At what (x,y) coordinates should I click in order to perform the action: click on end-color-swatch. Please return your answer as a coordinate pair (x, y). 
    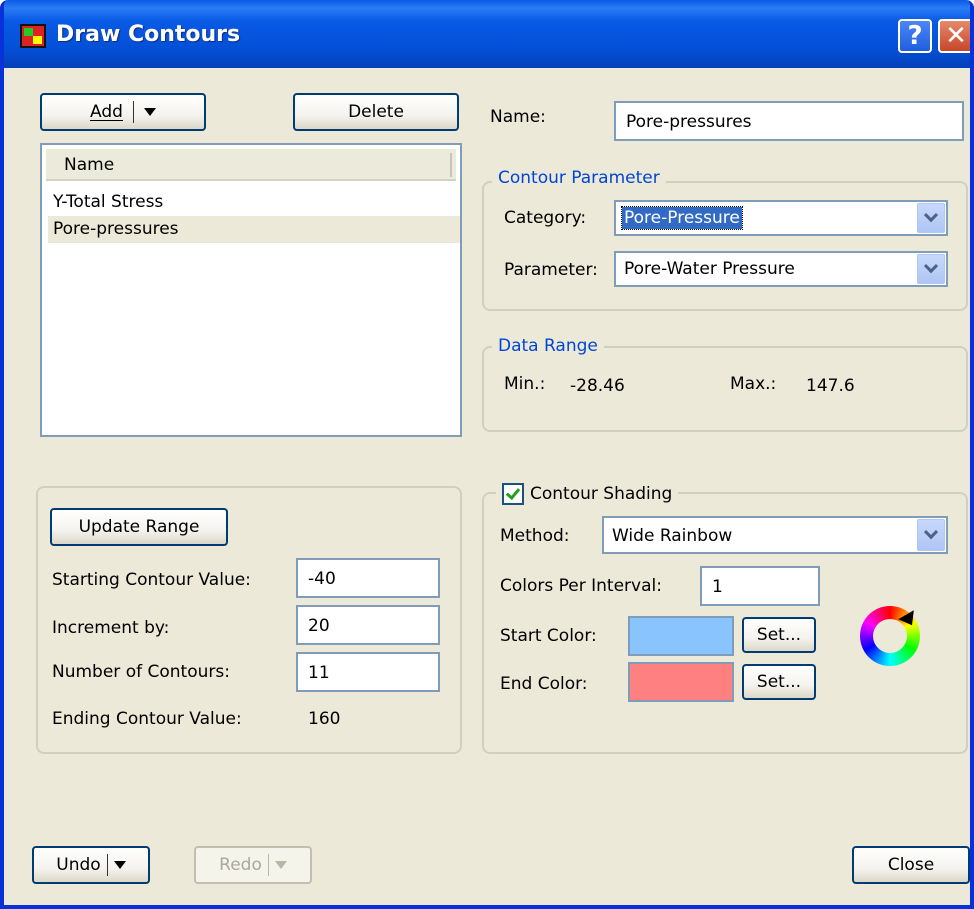
    Looking at the image, I should click on (681, 682).